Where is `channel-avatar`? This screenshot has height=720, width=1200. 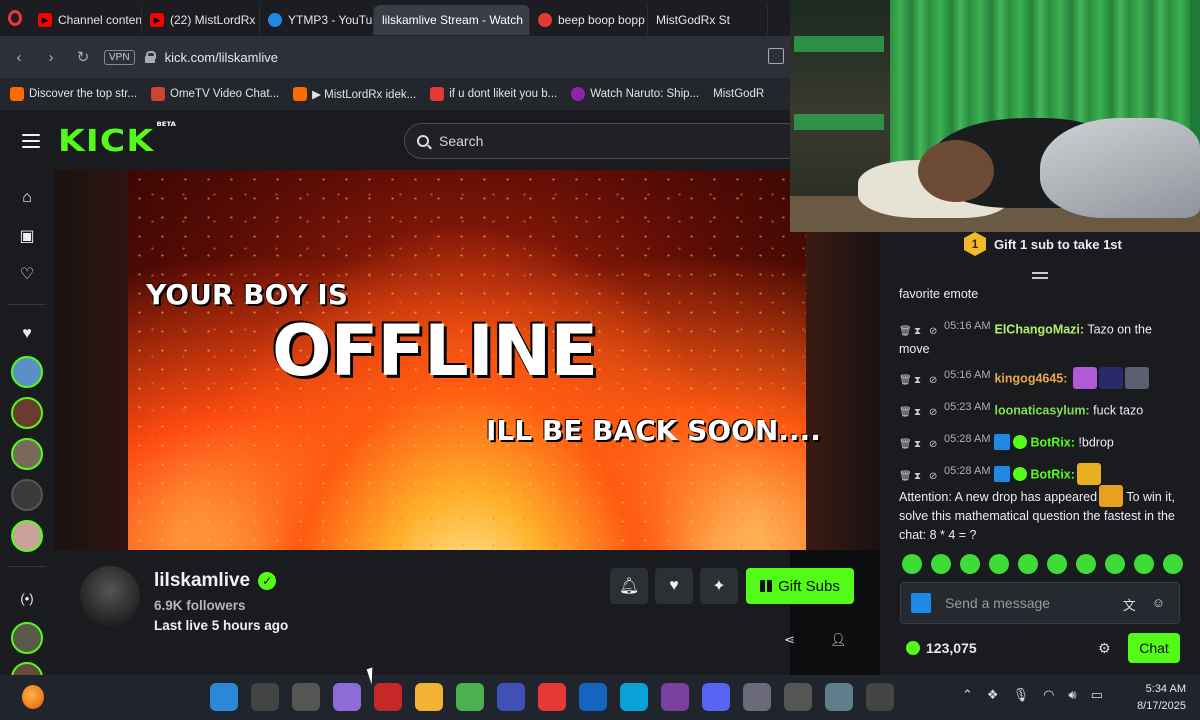
channel-avatar is located at coordinates (110, 596).